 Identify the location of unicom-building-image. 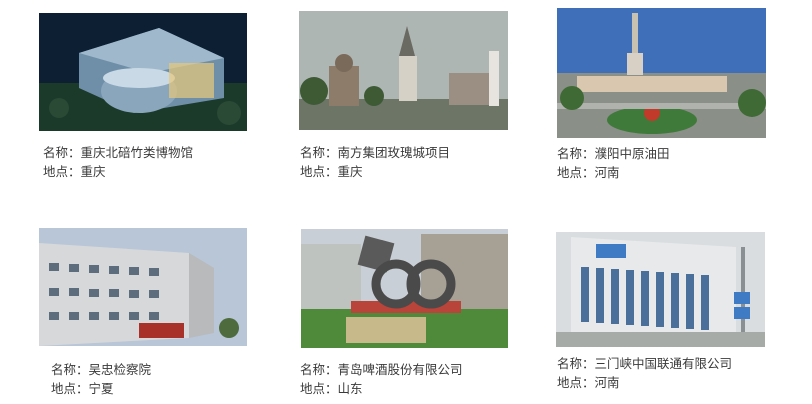
(660, 289).